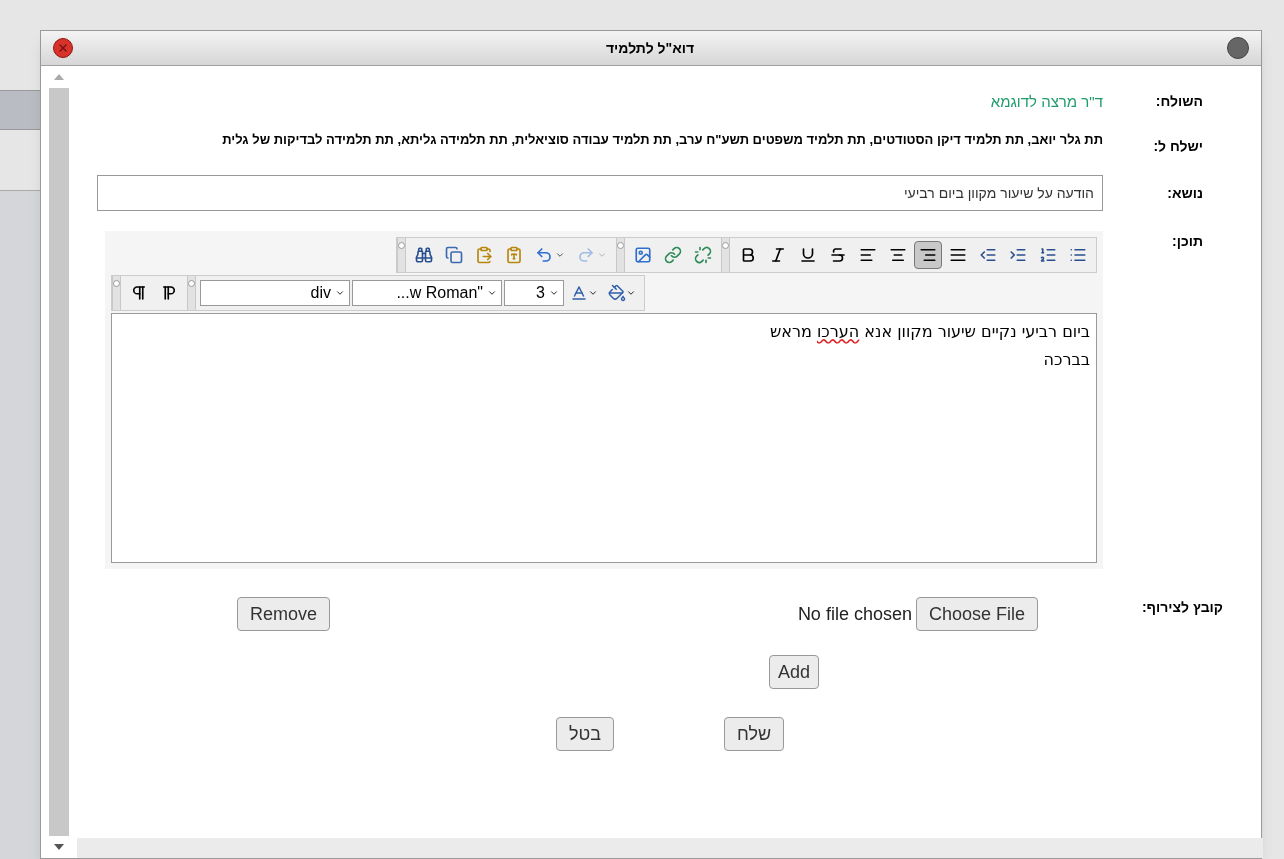 Image resolution: width=1284 pixels, height=859 pixels. I want to click on text-color-icon, so click(579, 293).